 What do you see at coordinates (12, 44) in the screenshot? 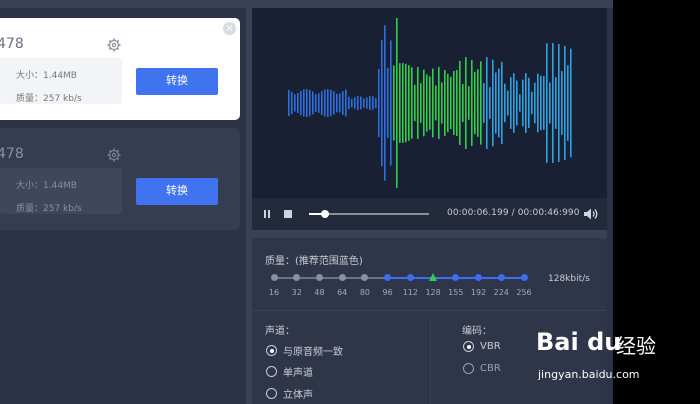
I see `file-name: 478` at bounding box center [12, 44].